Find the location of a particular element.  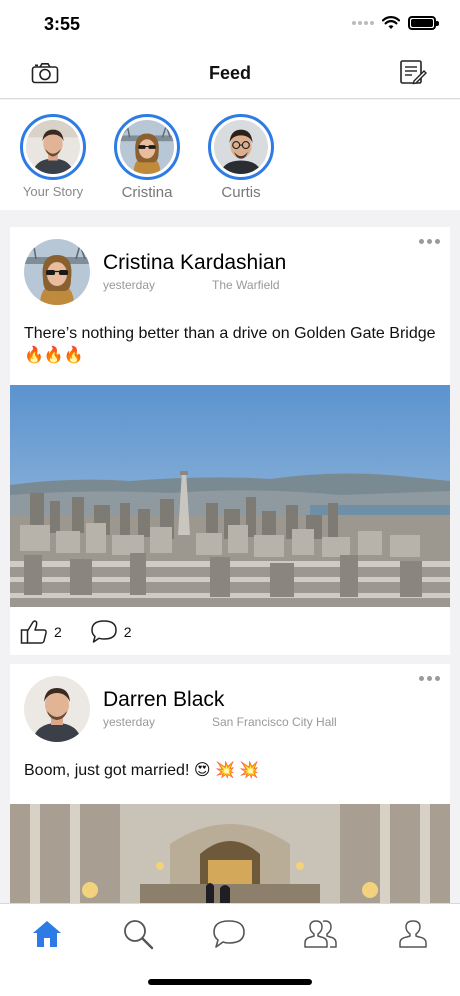

tab-messages is located at coordinates (229, 934).